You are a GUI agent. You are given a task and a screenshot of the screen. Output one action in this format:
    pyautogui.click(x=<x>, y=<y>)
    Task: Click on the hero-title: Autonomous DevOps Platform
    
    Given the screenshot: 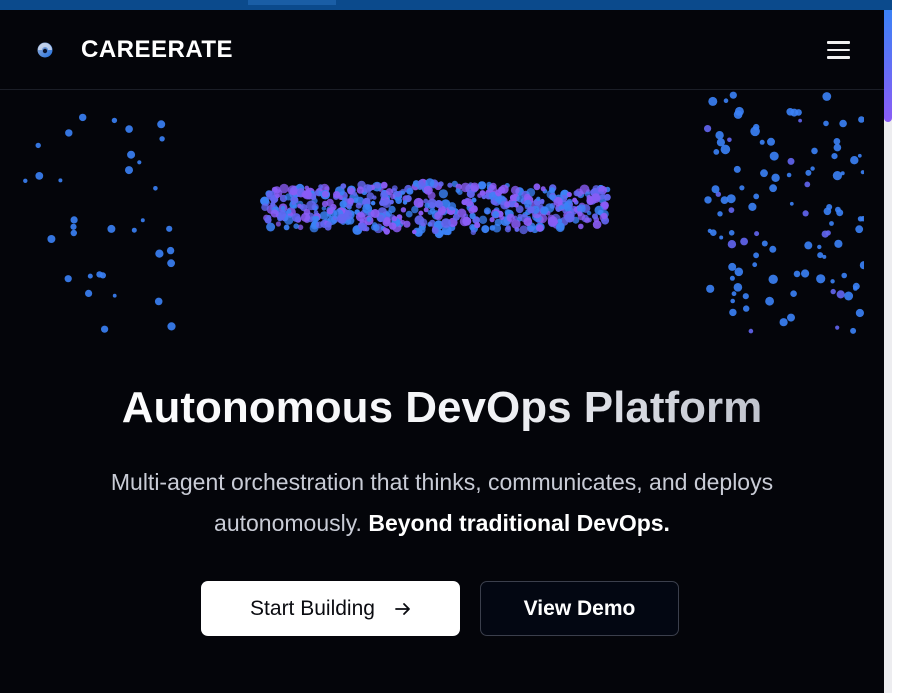 What is the action you would take?
    pyautogui.click(x=442, y=408)
    